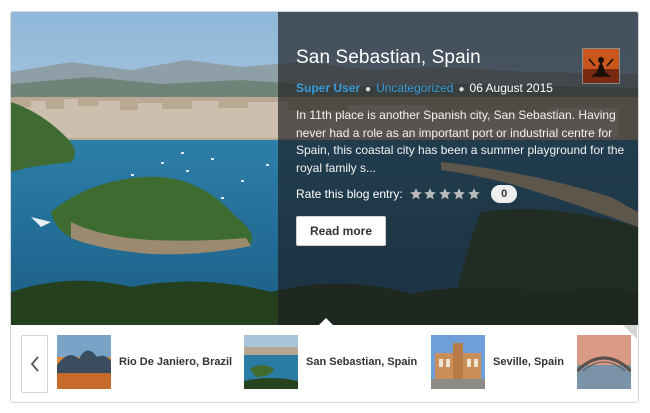 The width and height of the screenshot is (650, 413). I want to click on sydney-thumbnail, so click(604, 362).